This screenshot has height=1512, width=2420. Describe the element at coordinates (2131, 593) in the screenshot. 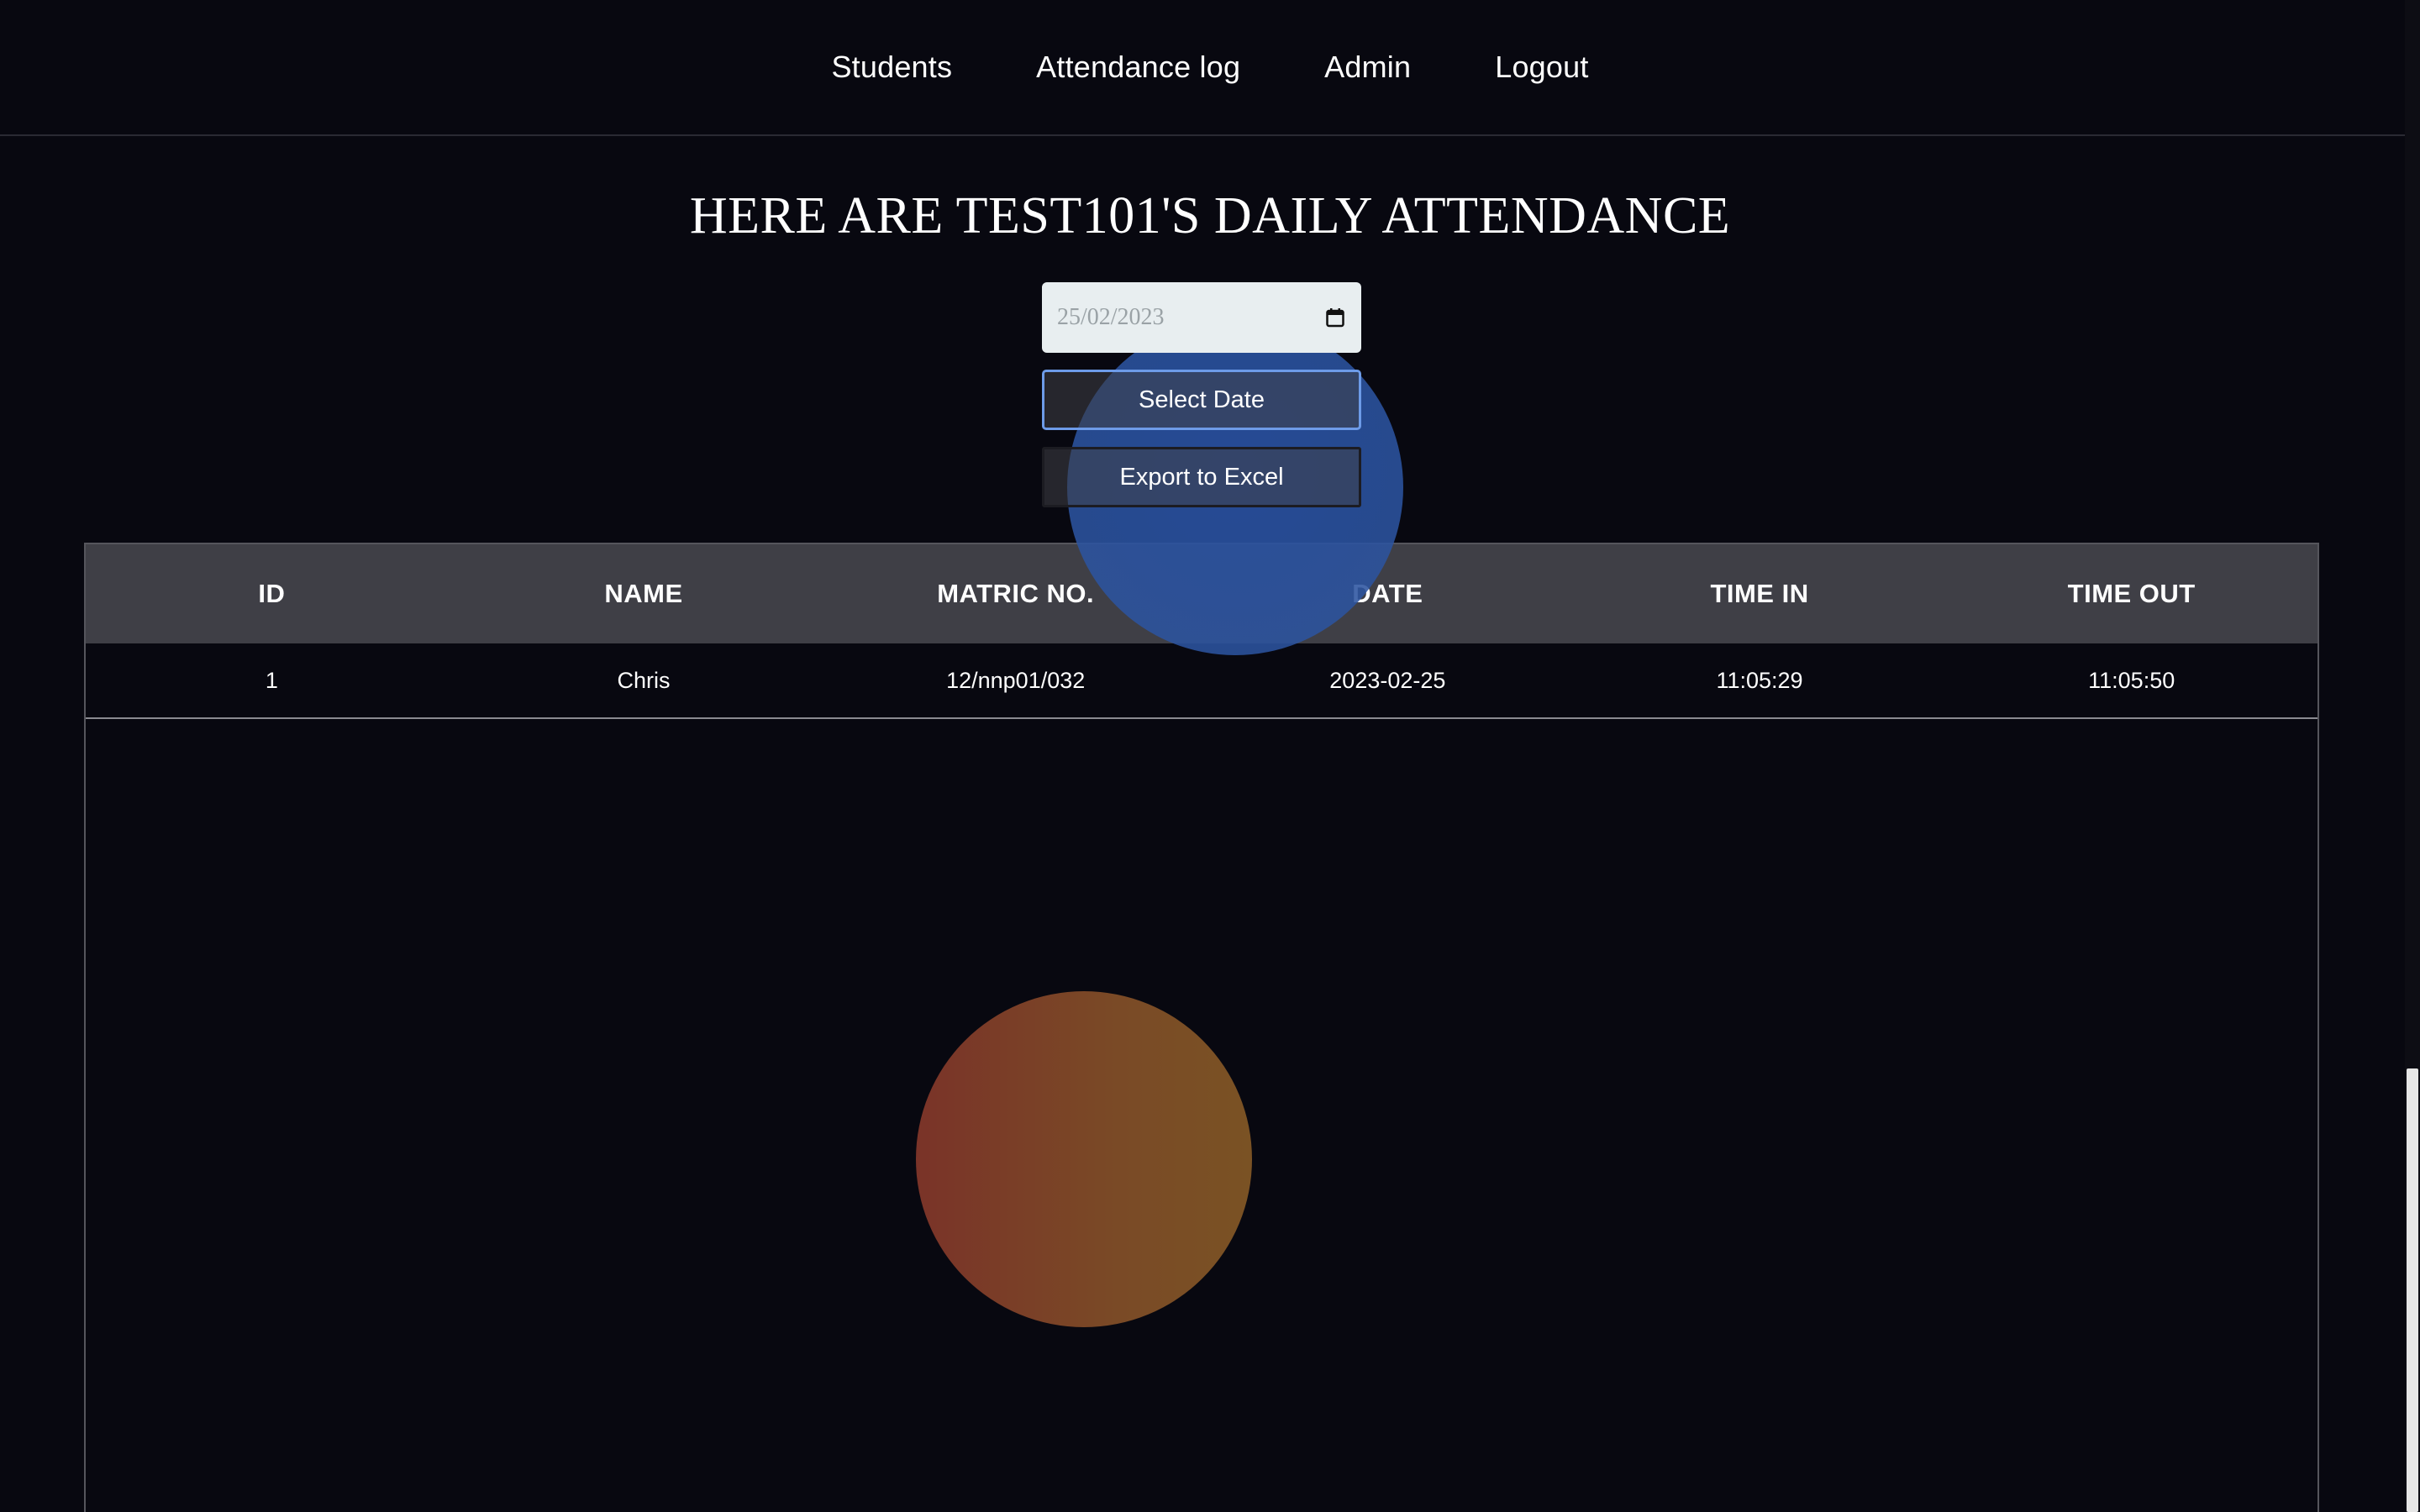

I see `column-header-time-out: TIME OUT` at that location.